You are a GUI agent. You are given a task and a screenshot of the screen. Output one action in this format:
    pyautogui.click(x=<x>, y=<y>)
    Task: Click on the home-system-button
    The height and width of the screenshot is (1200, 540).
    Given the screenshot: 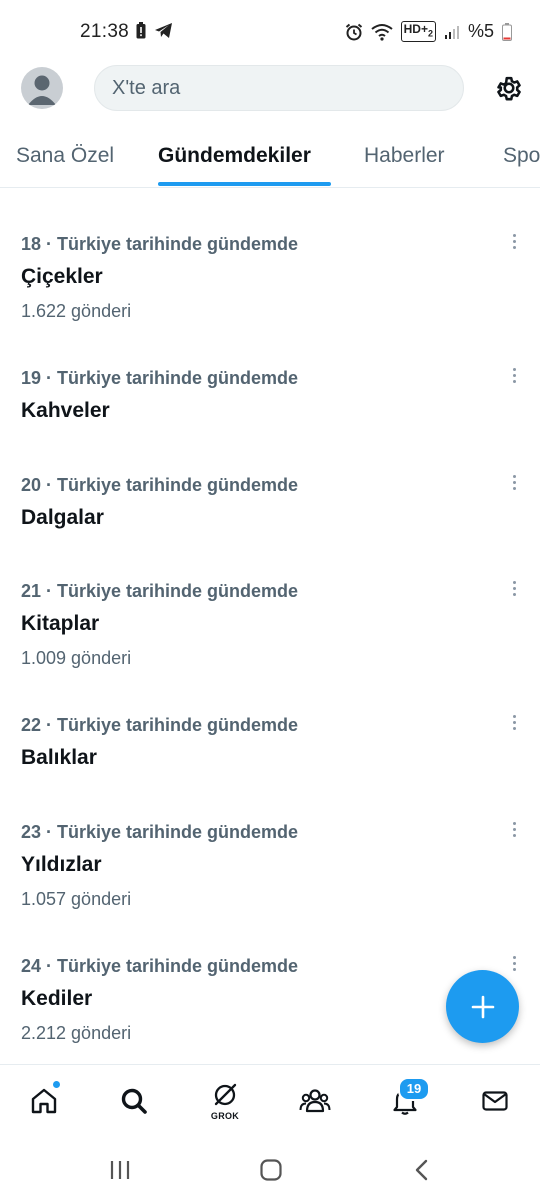 What is the action you would take?
    pyautogui.click(x=271, y=1170)
    